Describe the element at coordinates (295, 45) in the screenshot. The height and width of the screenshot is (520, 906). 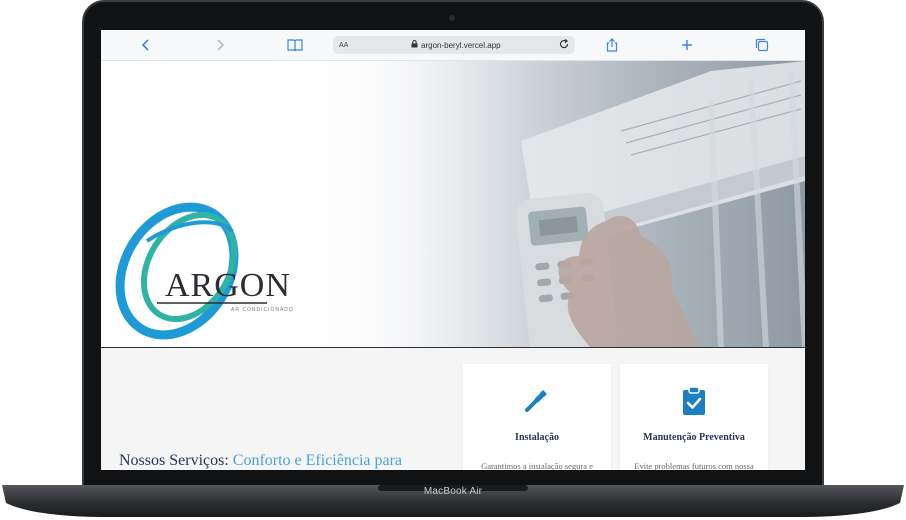
I see `bookmarks-icon` at that location.